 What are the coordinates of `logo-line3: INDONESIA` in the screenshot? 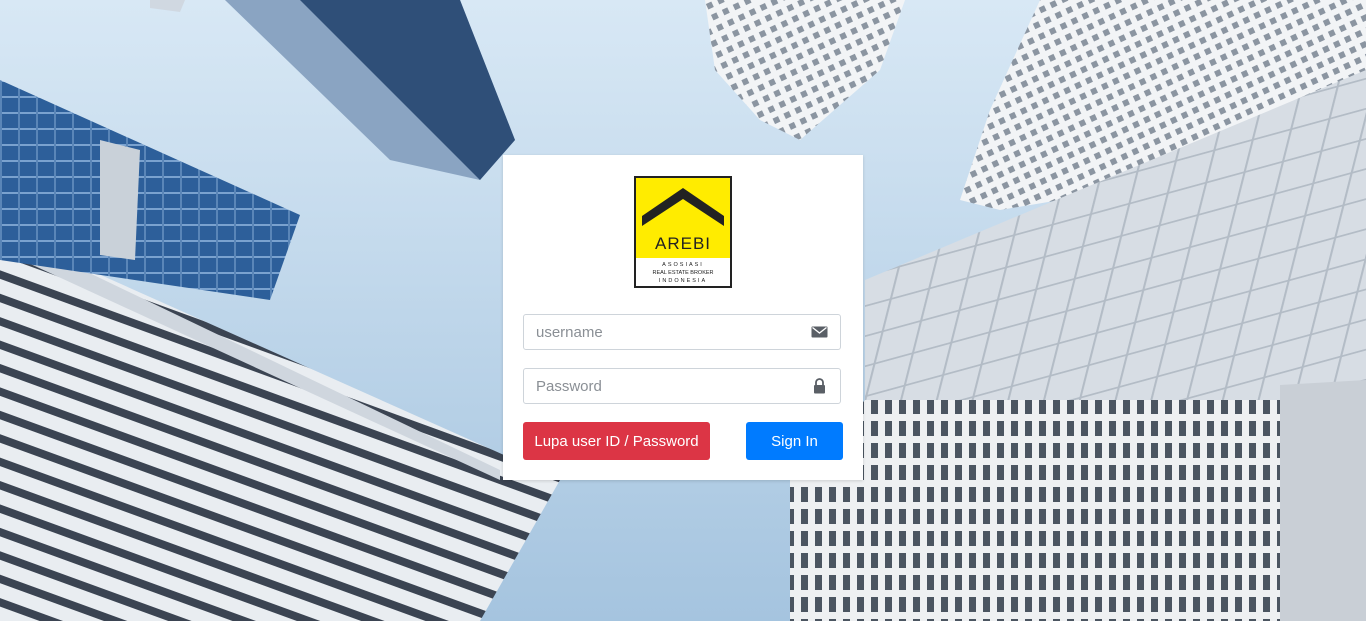 It's located at (683, 281).